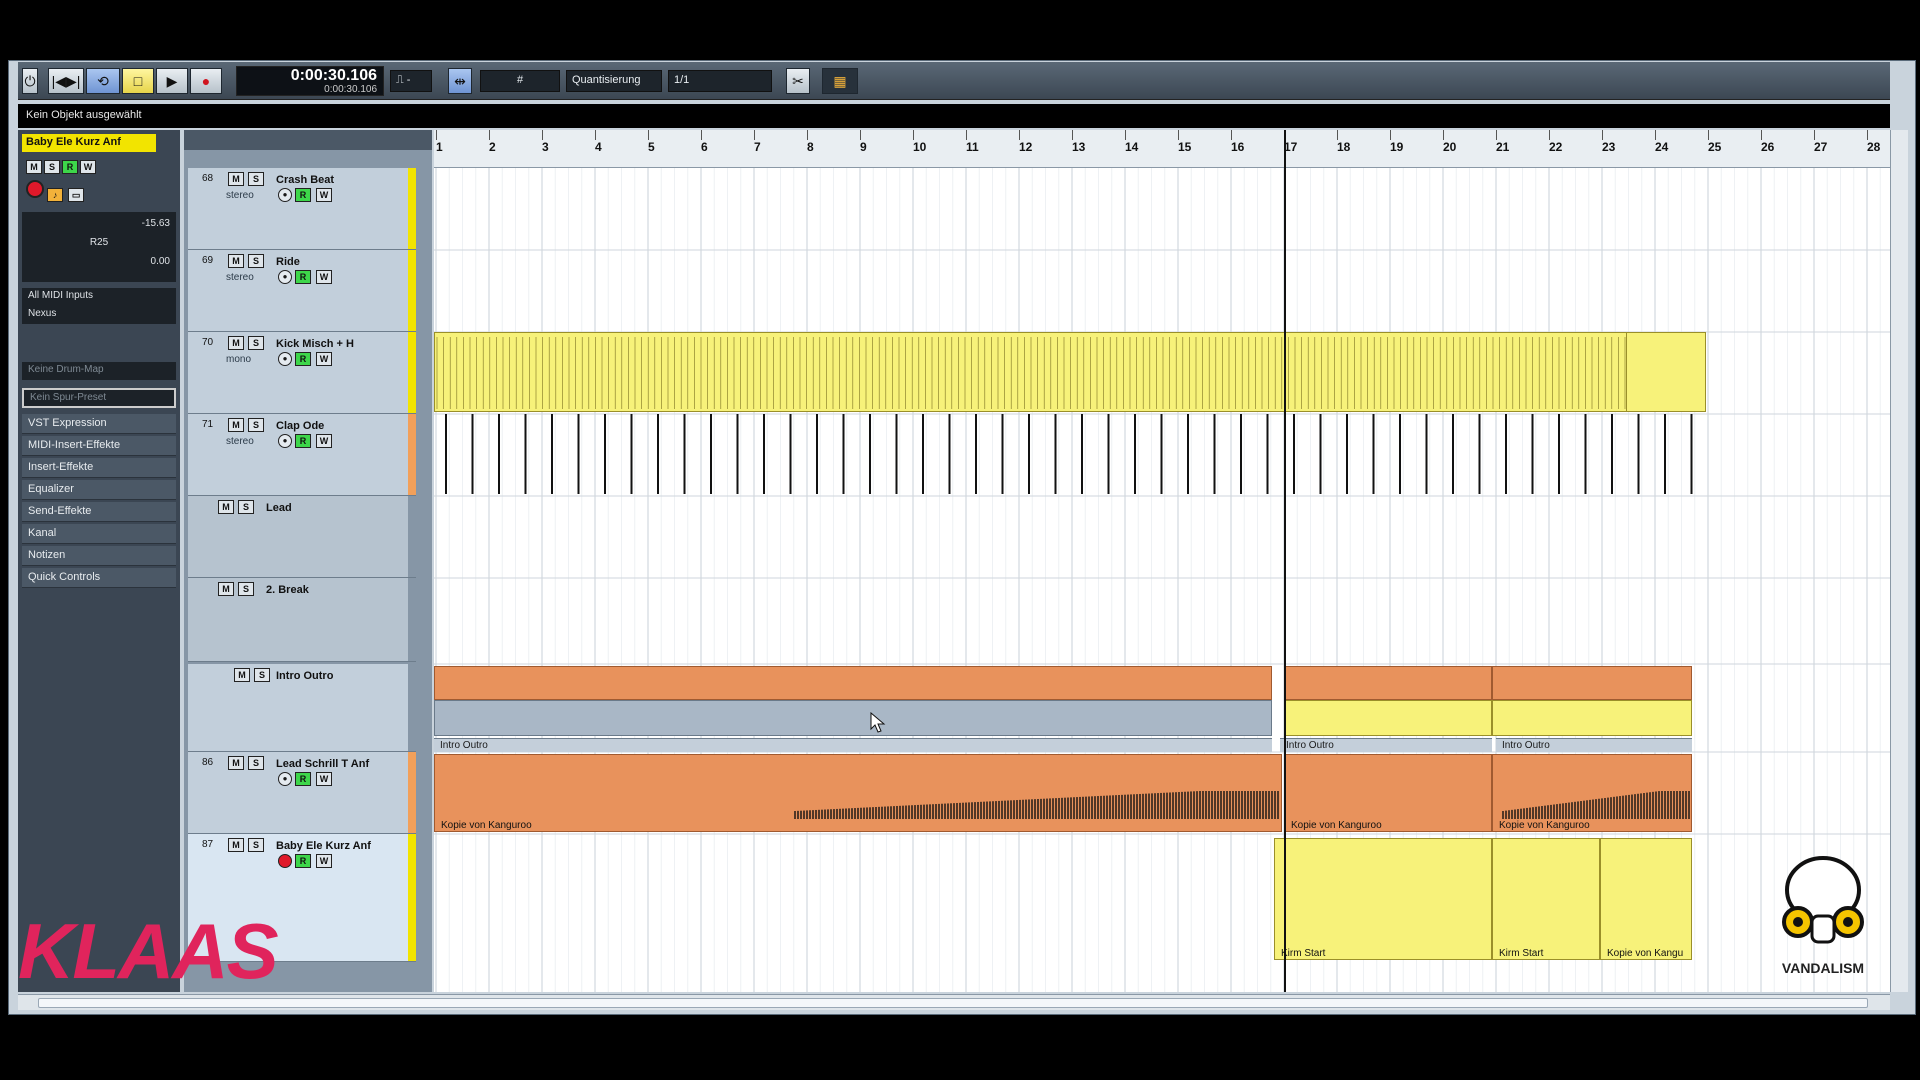 The width and height of the screenshot is (1920, 1080). Describe the element at coordinates (99, 242) in the screenshot. I see `pan-value: R25` at that location.